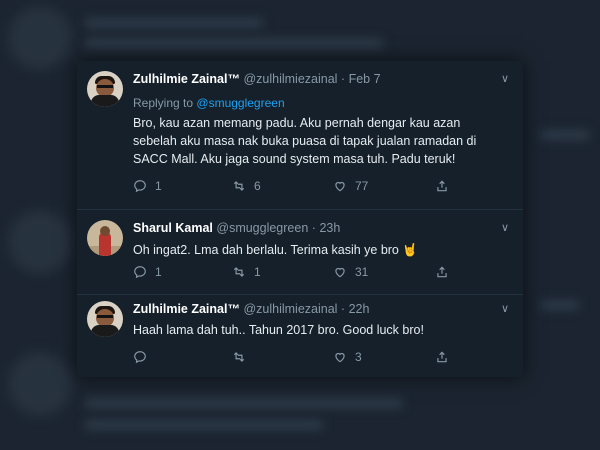 The image size is (600, 450). What do you see at coordinates (350, 272) in the screenshot?
I see `like-button: 31` at bounding box center [350, 272].